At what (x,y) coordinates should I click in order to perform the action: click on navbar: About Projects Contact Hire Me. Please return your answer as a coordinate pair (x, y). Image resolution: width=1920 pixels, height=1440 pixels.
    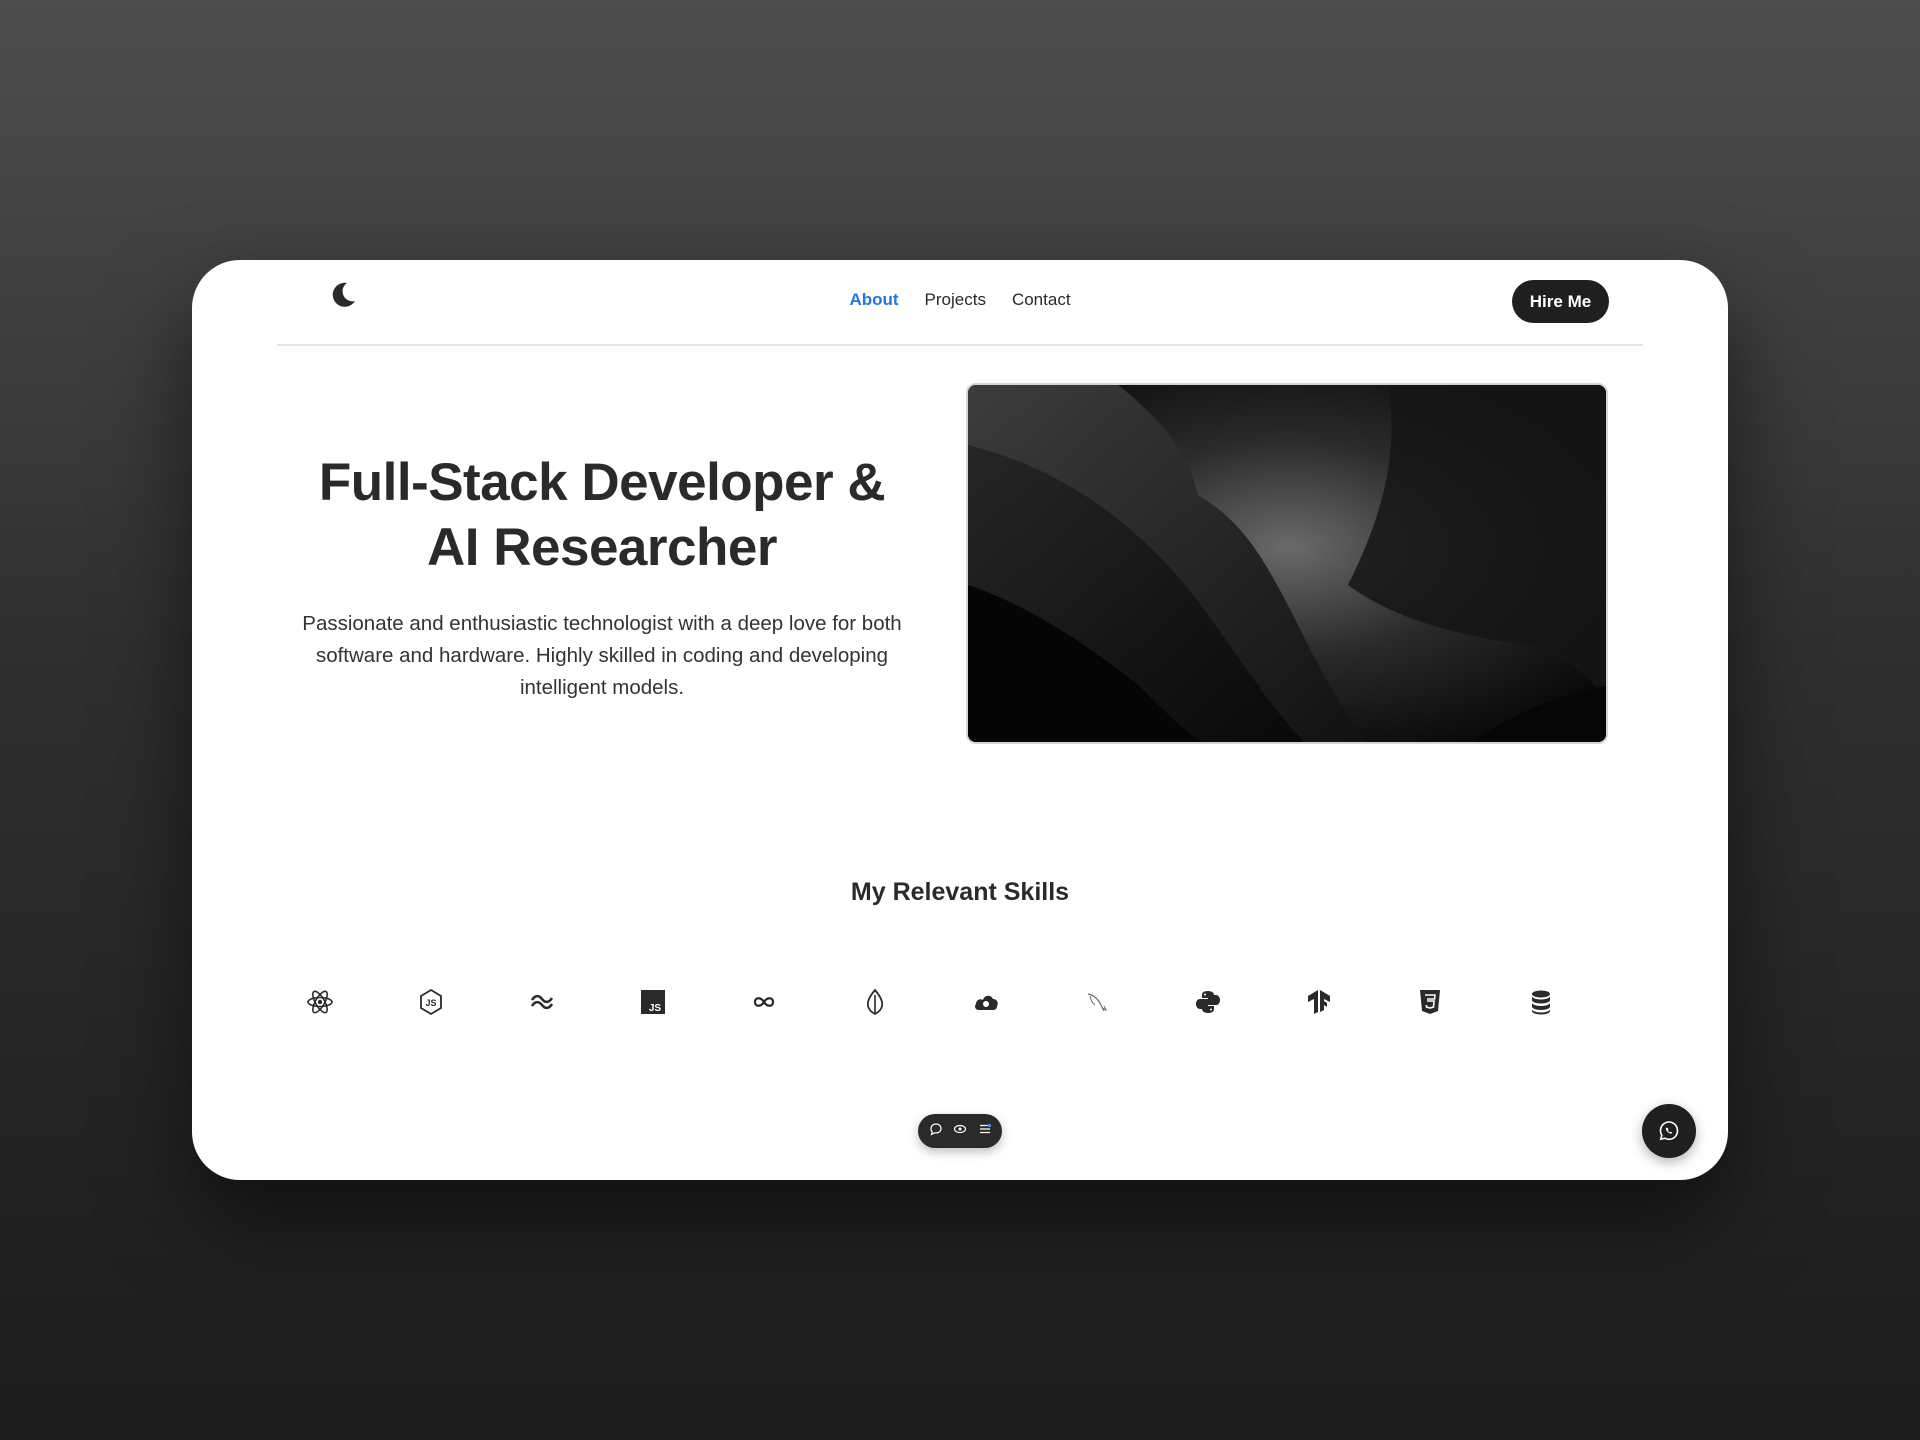
    Looking at the image, I should click on (960, 303).